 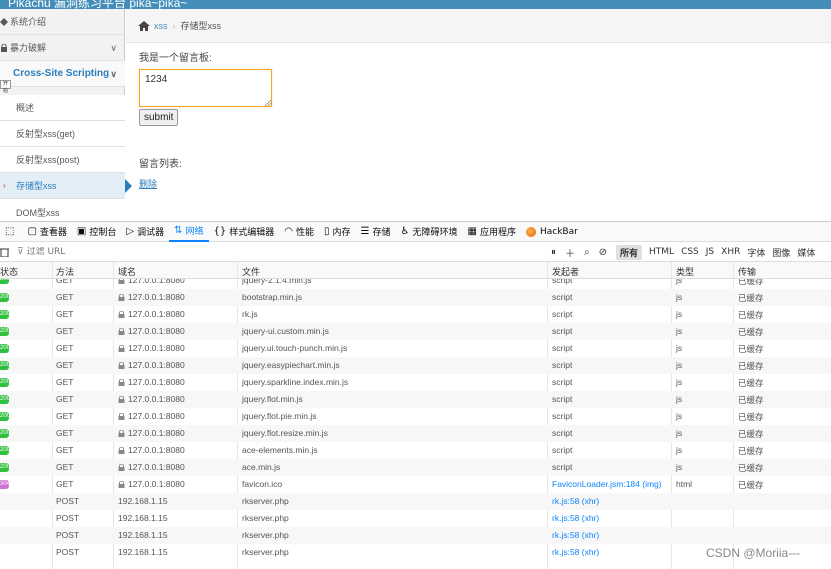 I want to click on request-file: jquery.flot.pie.min.js, so click(x=279, y=416).